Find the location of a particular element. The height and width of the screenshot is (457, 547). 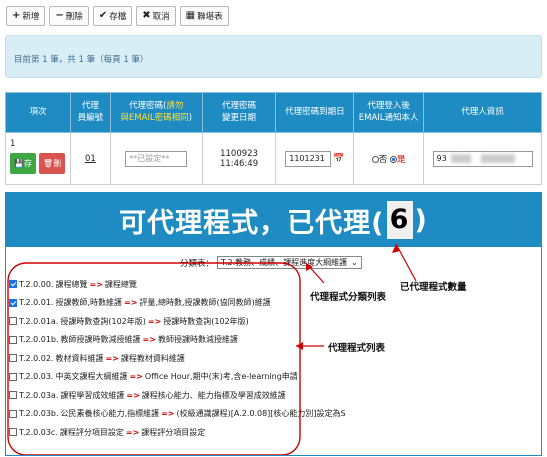

cell-password: **已設定** is located at coordinates (156, 158).